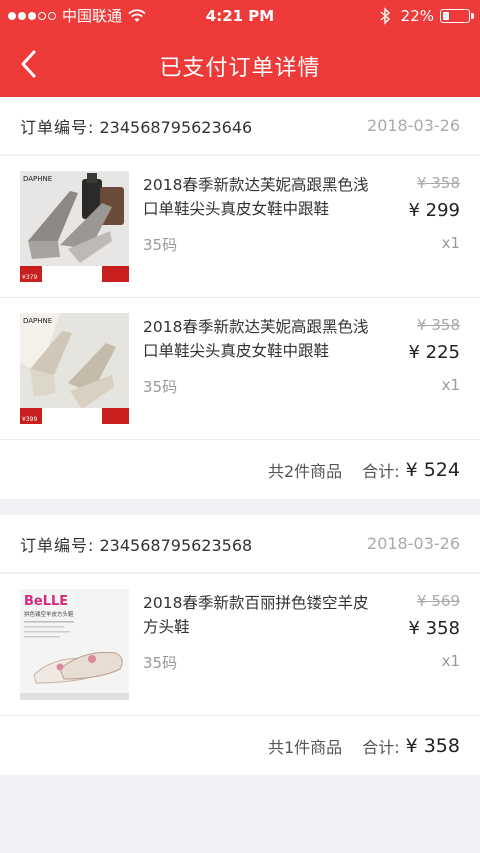 Image resolution: width=480 pixels, height=853 pixels. I want to click on product-brand-text: BeLLE, so click(46, 601).